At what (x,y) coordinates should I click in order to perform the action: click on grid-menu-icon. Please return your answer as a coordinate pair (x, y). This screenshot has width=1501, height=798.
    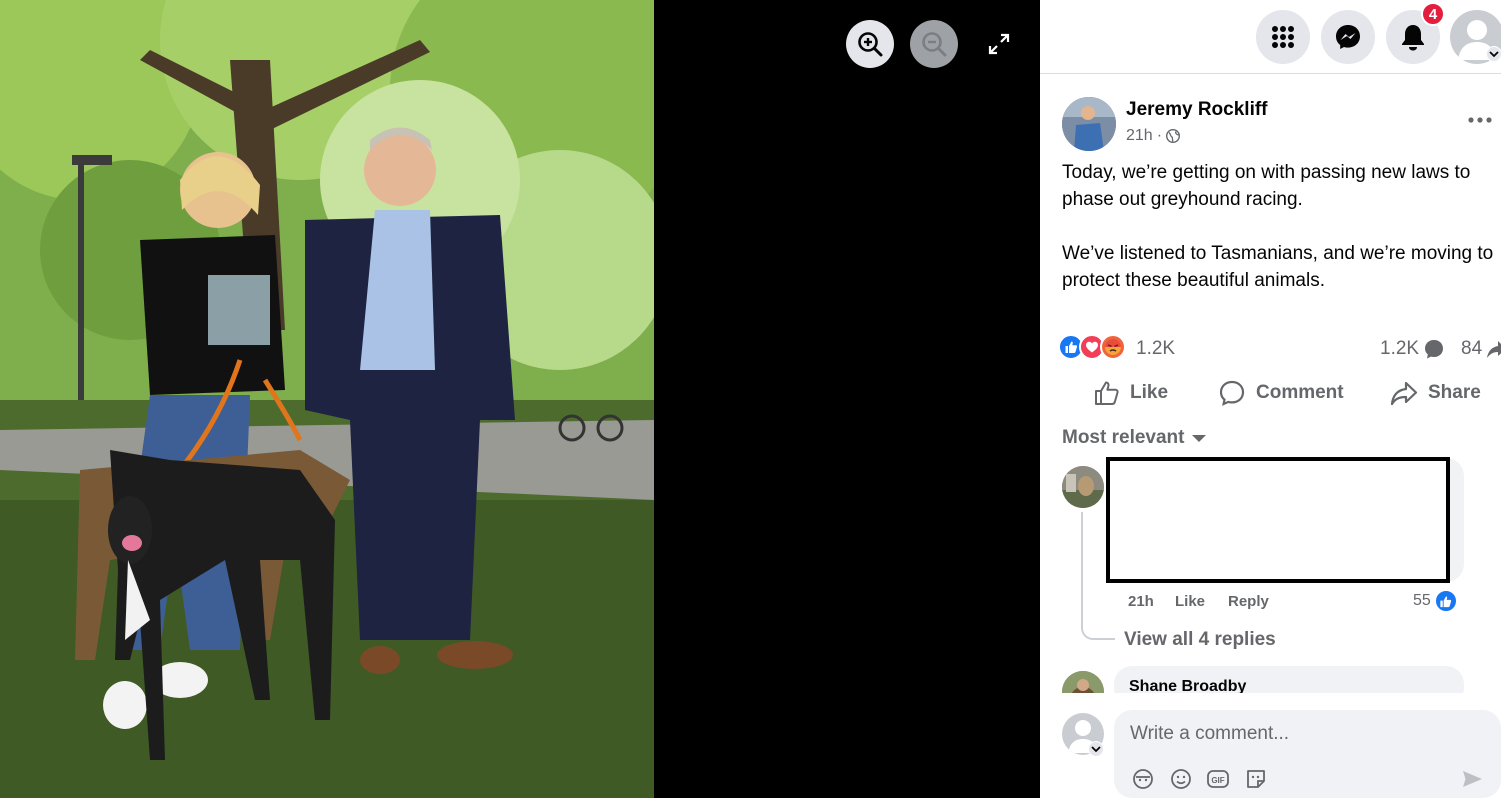
    Looking at the image, I should click on (1283, 37).